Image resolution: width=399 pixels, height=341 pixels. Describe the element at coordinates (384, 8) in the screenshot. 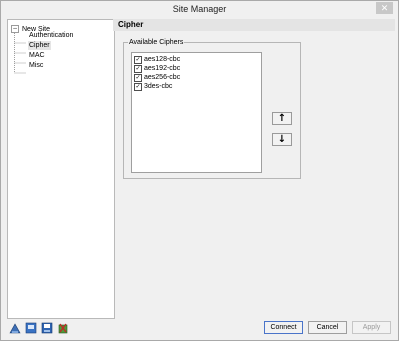

I see `close-button: ✕` at that location.